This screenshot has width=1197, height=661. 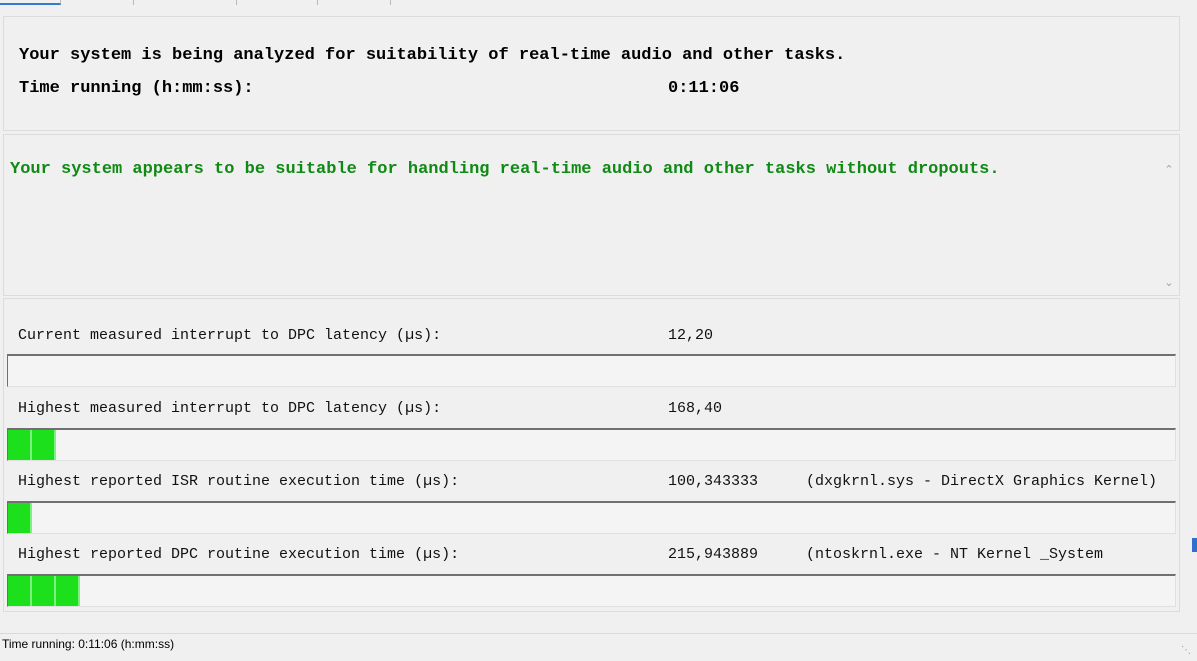 I want to click on metric-value-dpc-time: 215,943889, so click(x=713, y=554).